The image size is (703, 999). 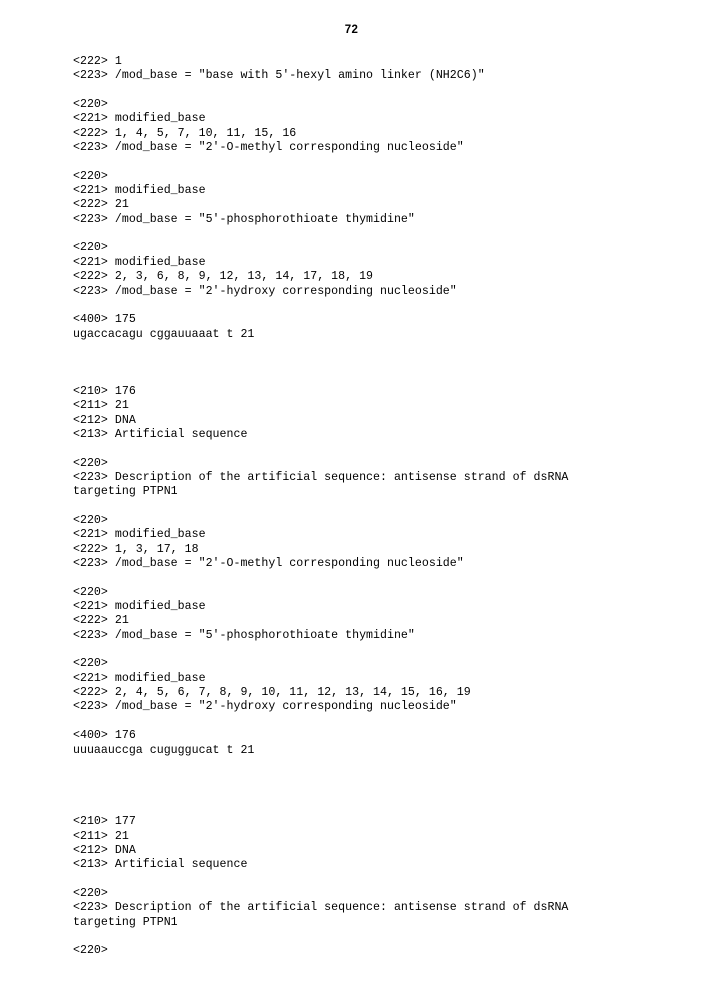 What do you see at coordinates (104, 822) in the screenshot?
I see `listing-line: <210> 177` at bounding box center [104, 822].